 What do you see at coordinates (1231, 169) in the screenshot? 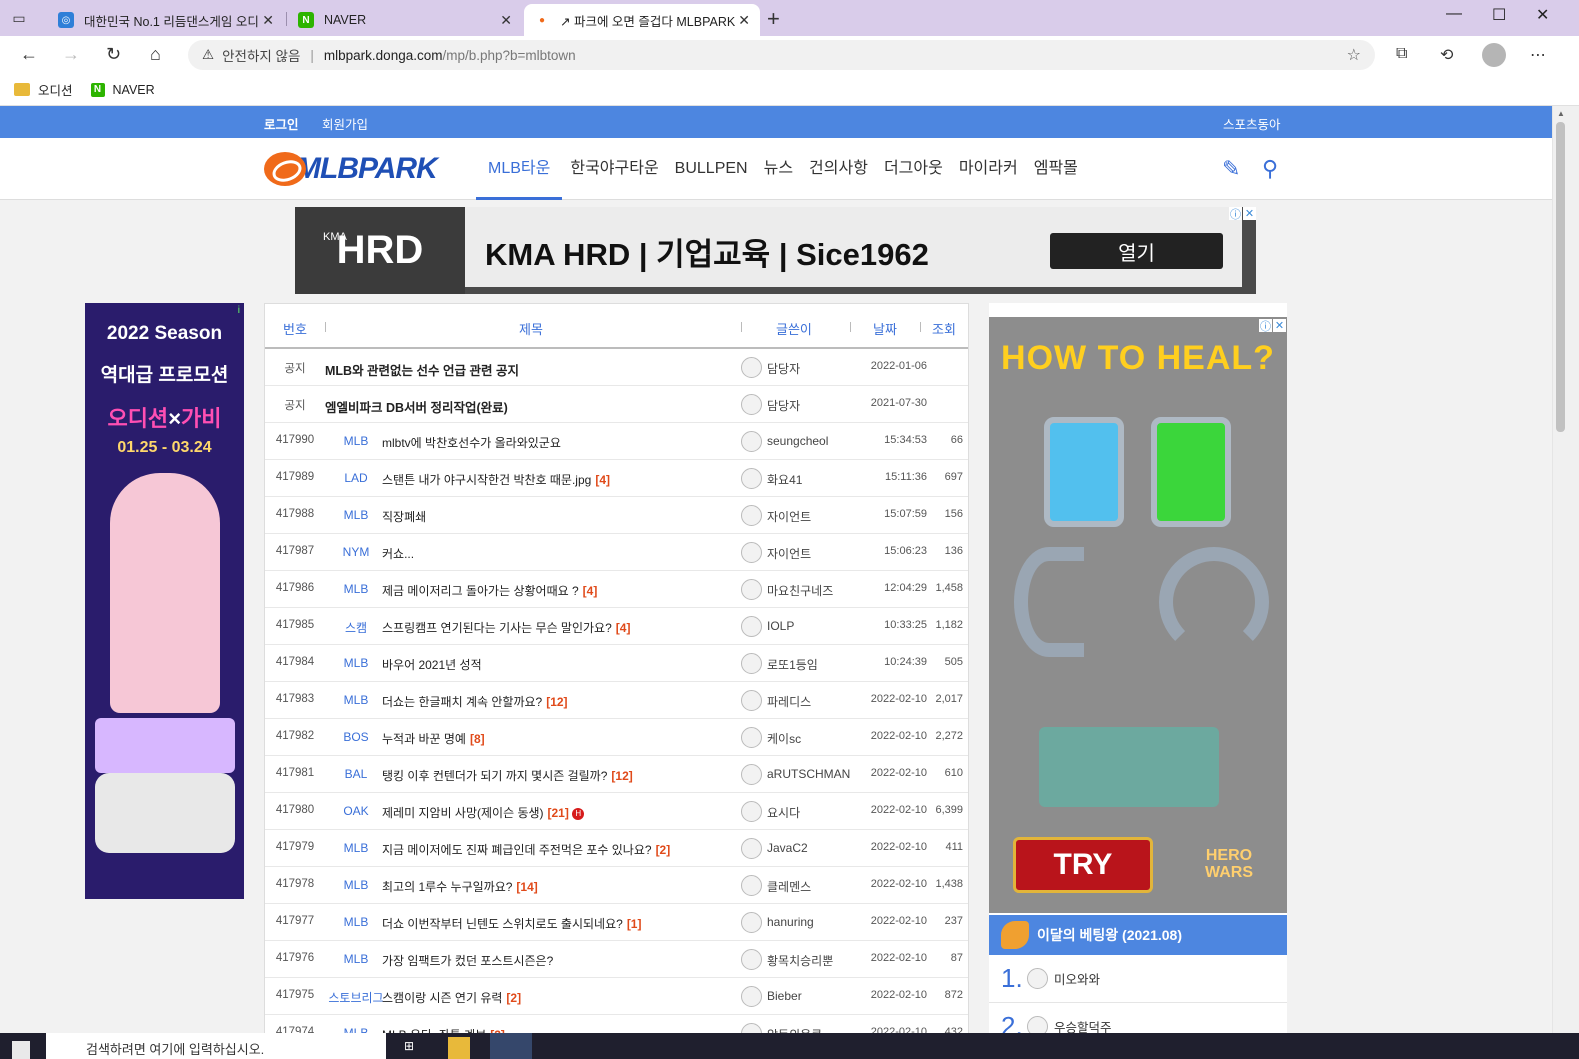
I see `write-icon: ✎` at bounding box center [1231, 169].